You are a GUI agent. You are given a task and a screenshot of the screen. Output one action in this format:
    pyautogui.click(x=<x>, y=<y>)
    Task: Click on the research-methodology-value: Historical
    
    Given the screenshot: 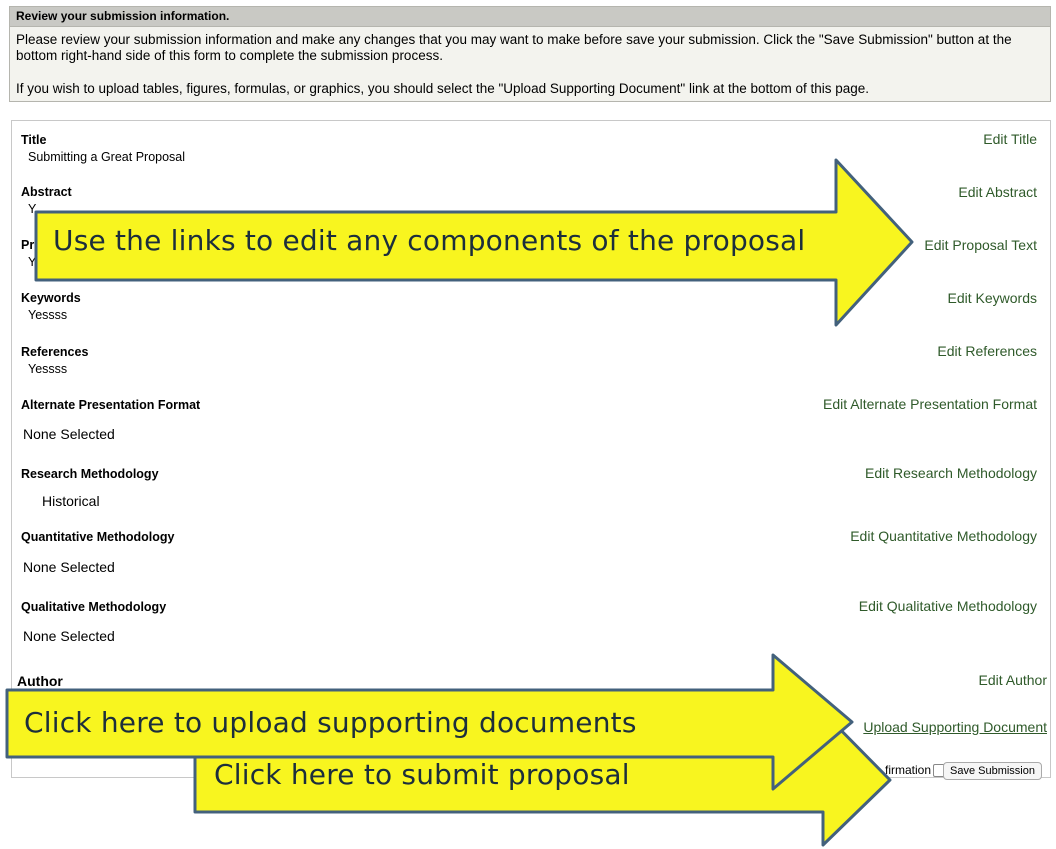 What is the action you would take?
    pyautogui.click(x=71, y=501)
    